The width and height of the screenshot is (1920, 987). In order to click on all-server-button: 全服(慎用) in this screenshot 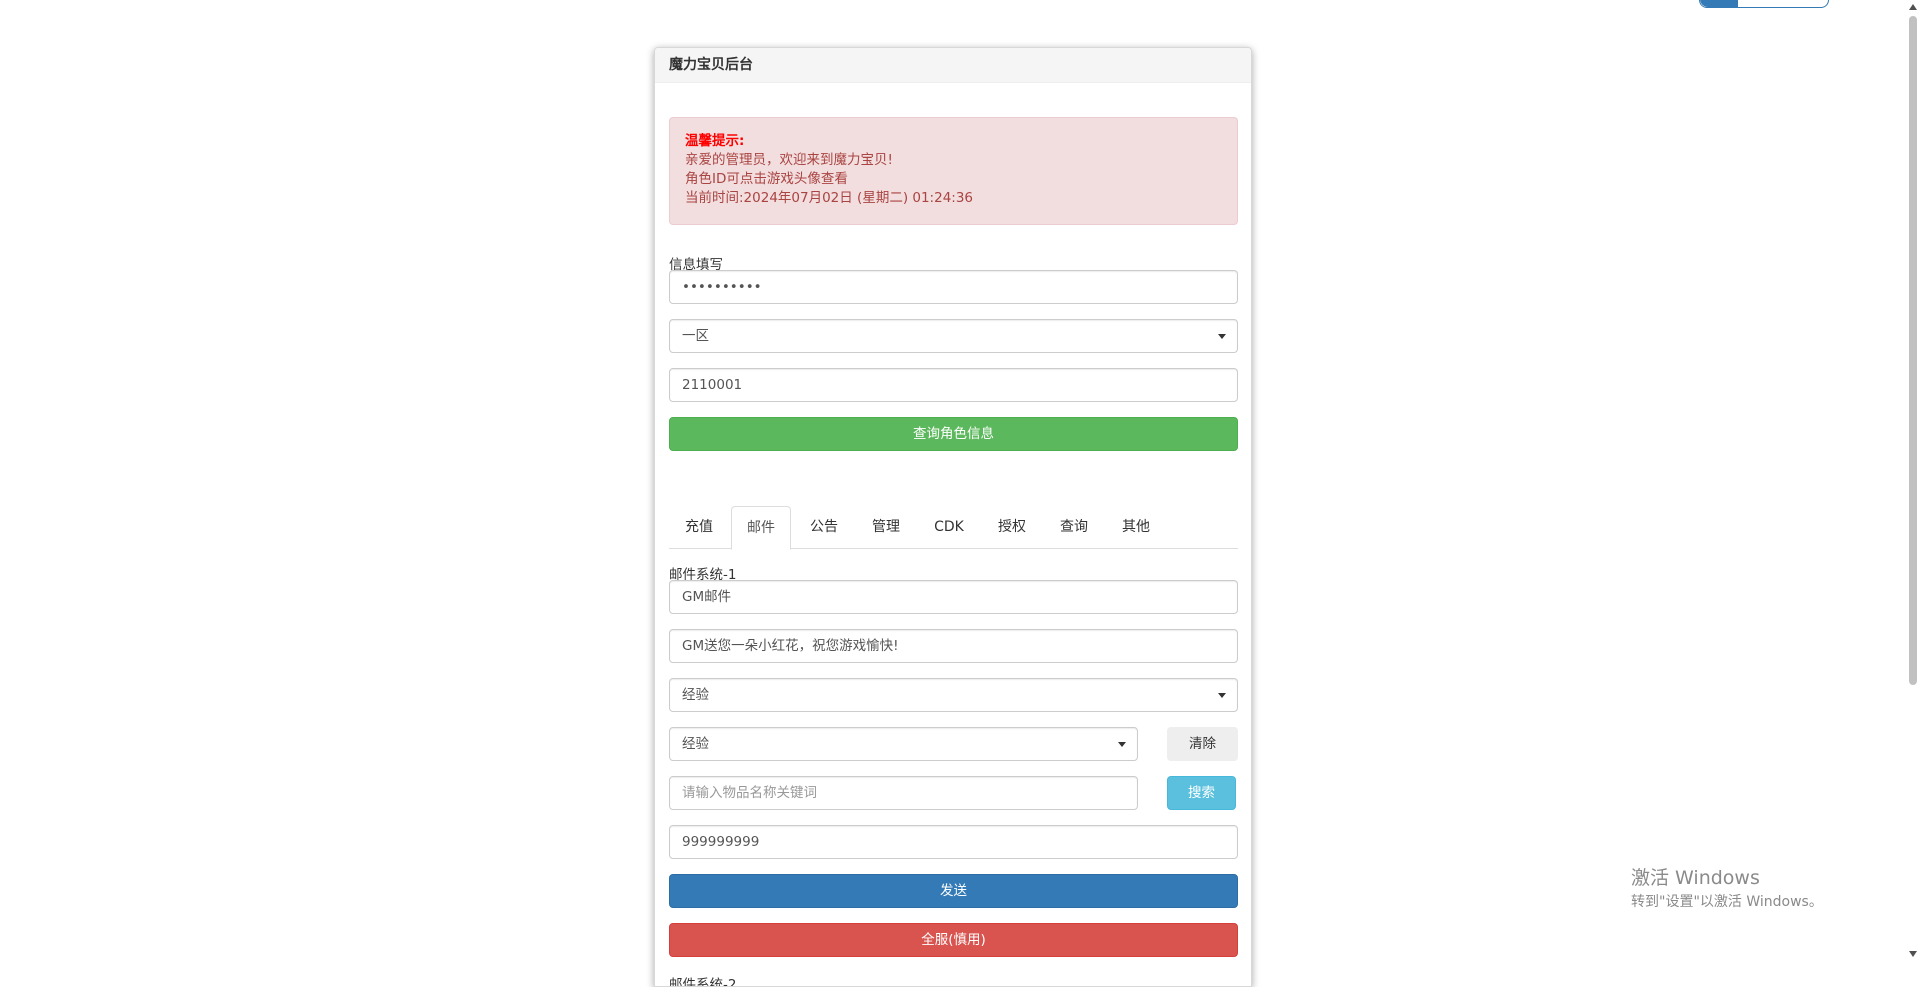, I will do `click(953, 940)`.